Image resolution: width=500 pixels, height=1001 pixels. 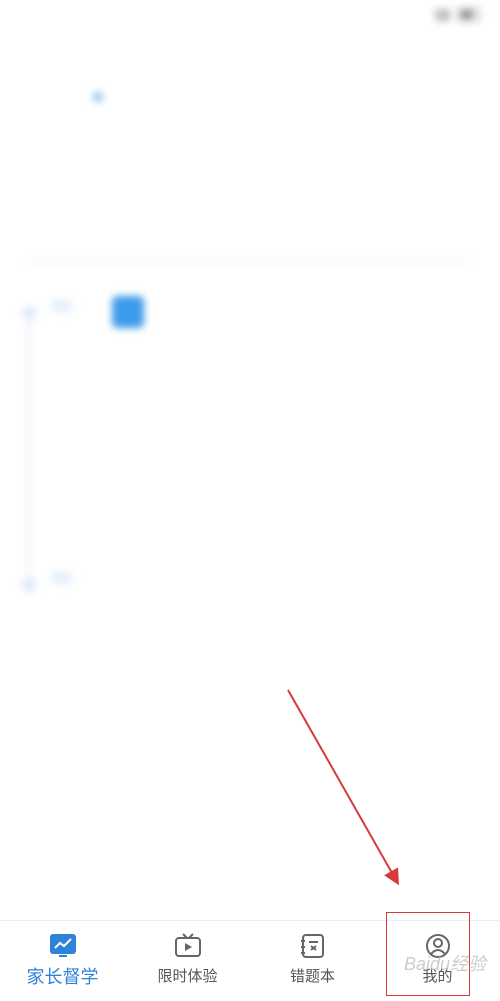 I want to click on nav-label: 错题本, so click(x=312, y=976).